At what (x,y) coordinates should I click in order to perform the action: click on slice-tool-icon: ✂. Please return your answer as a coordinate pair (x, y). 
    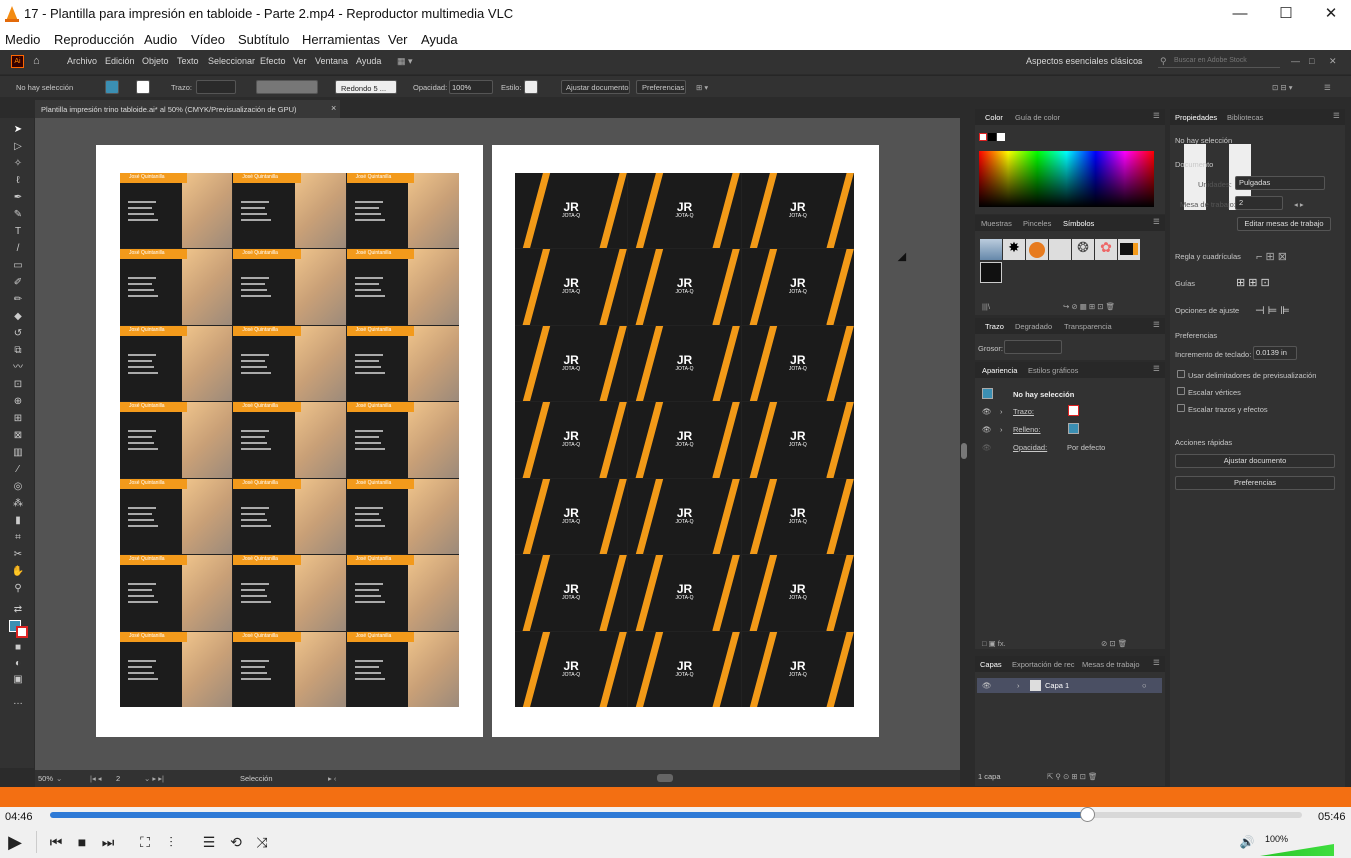
    Looking at the image, I should click on (18, 555).